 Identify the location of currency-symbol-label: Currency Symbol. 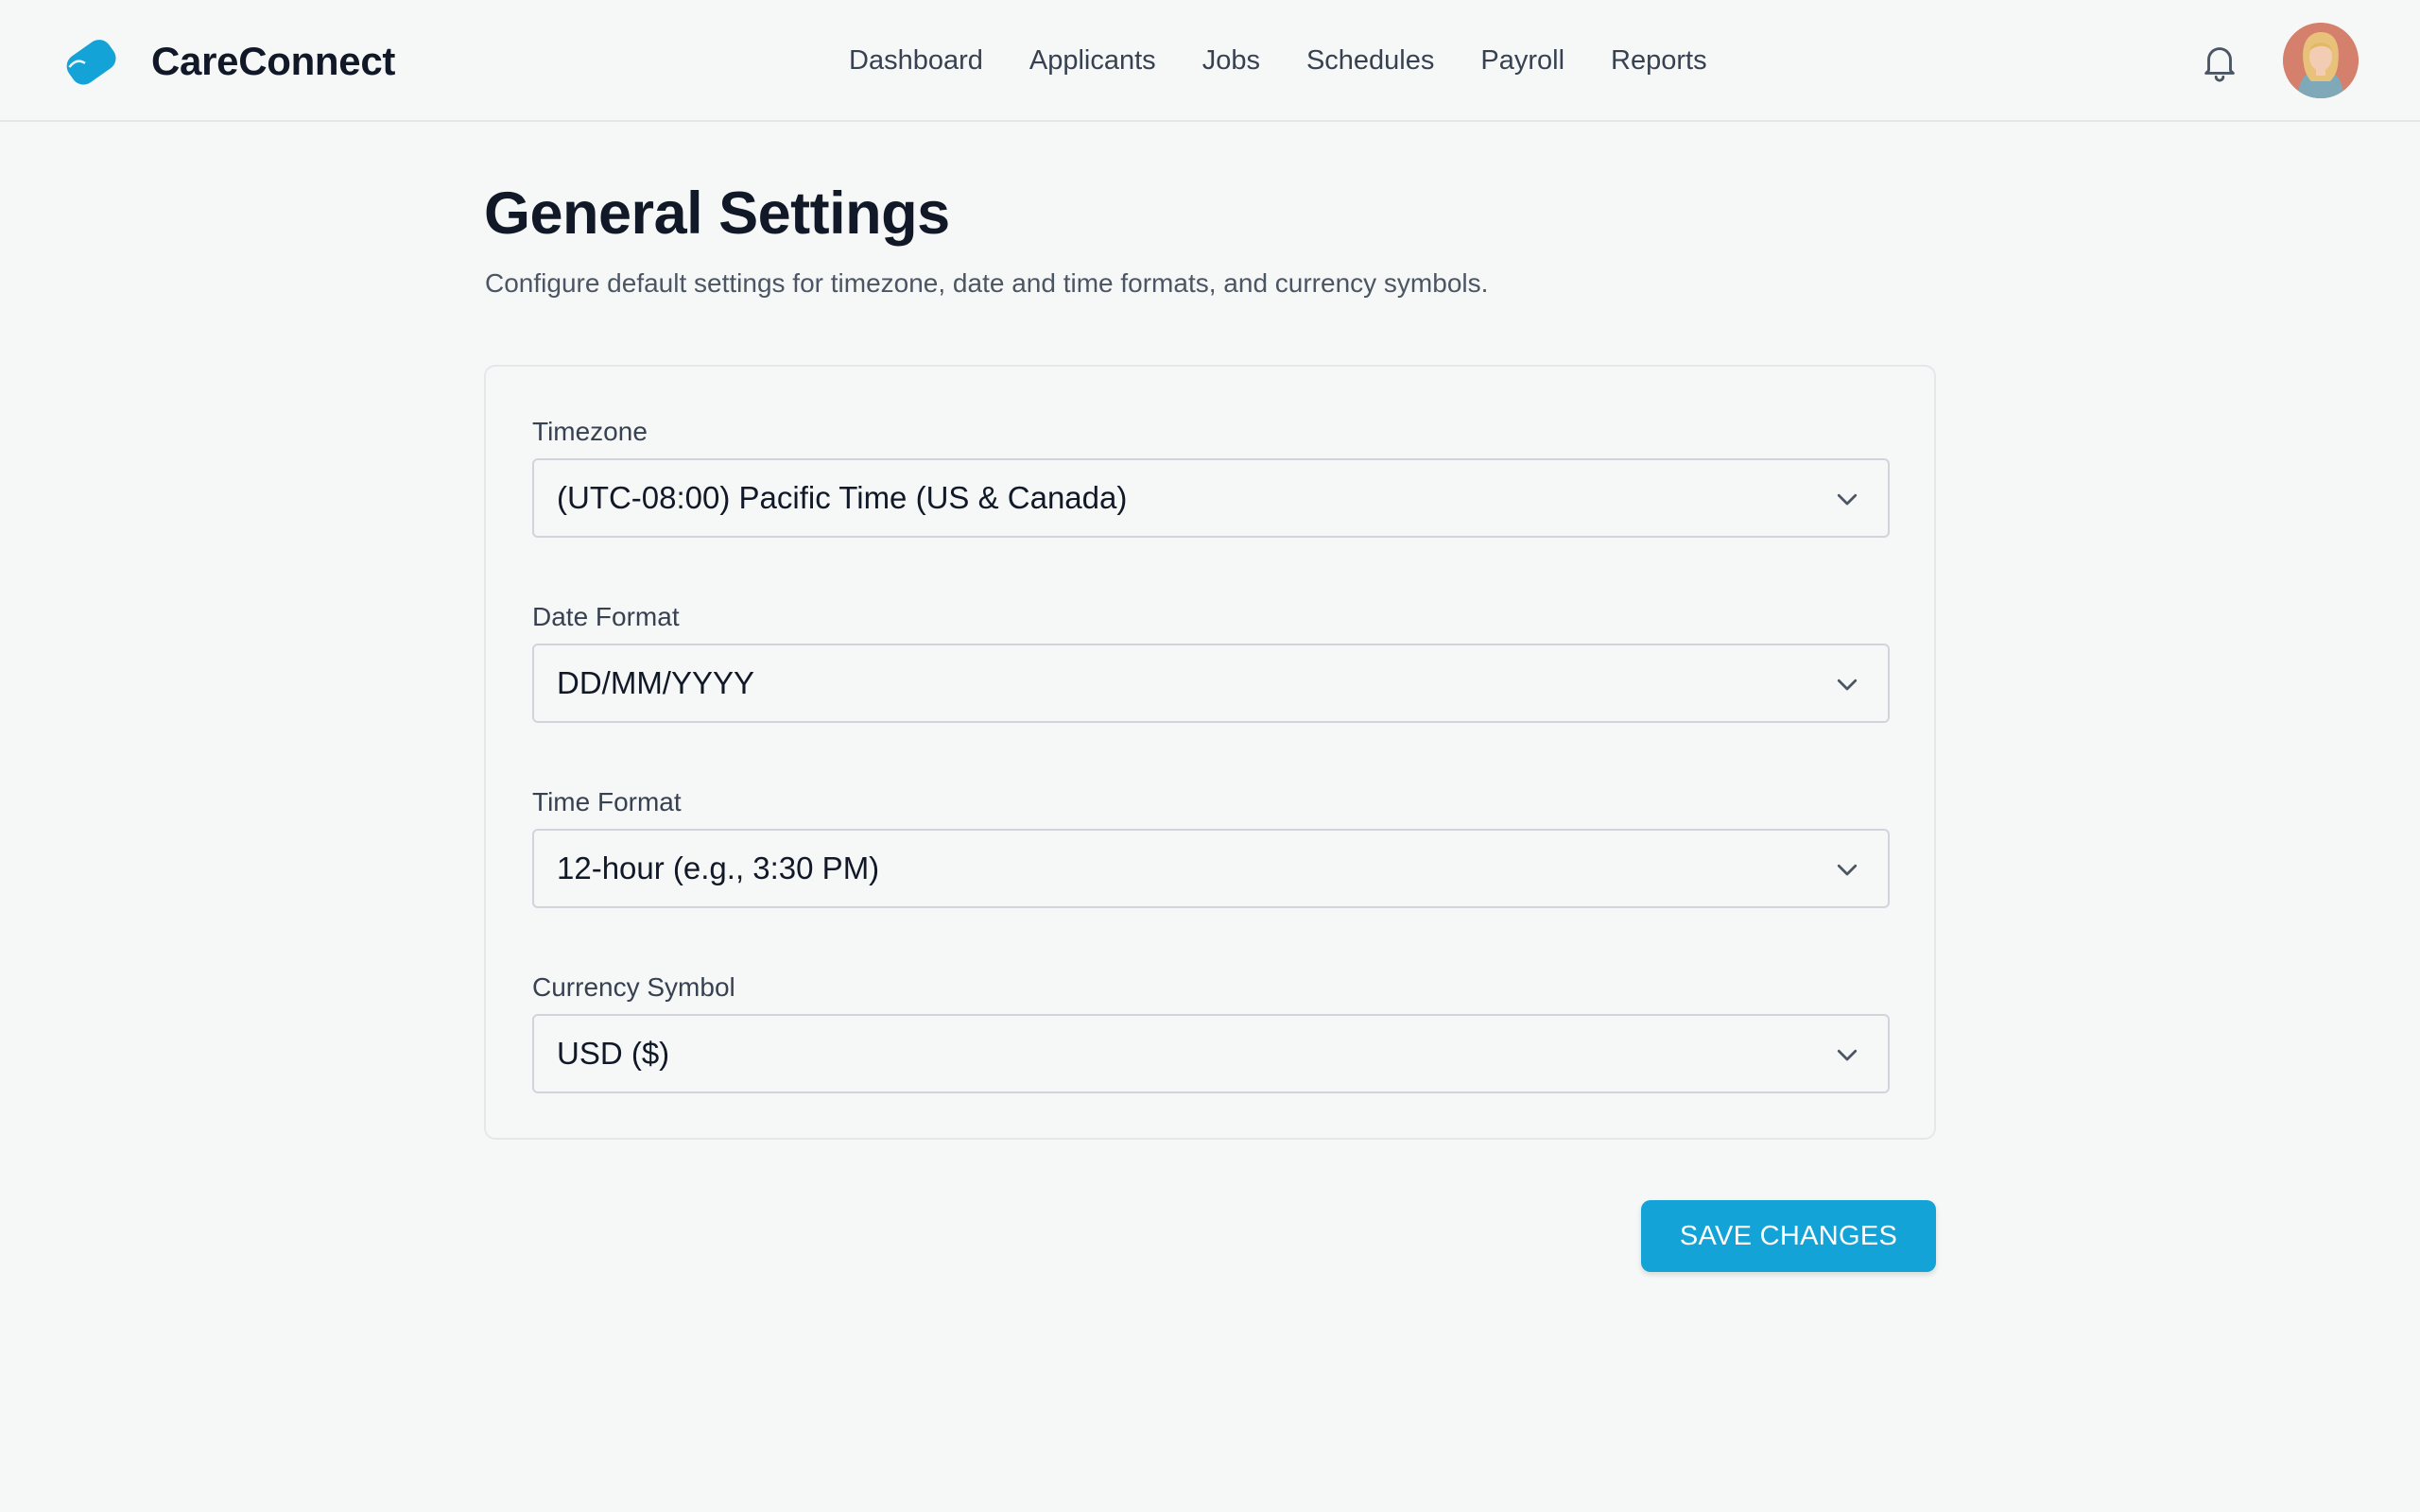
(633, 987).